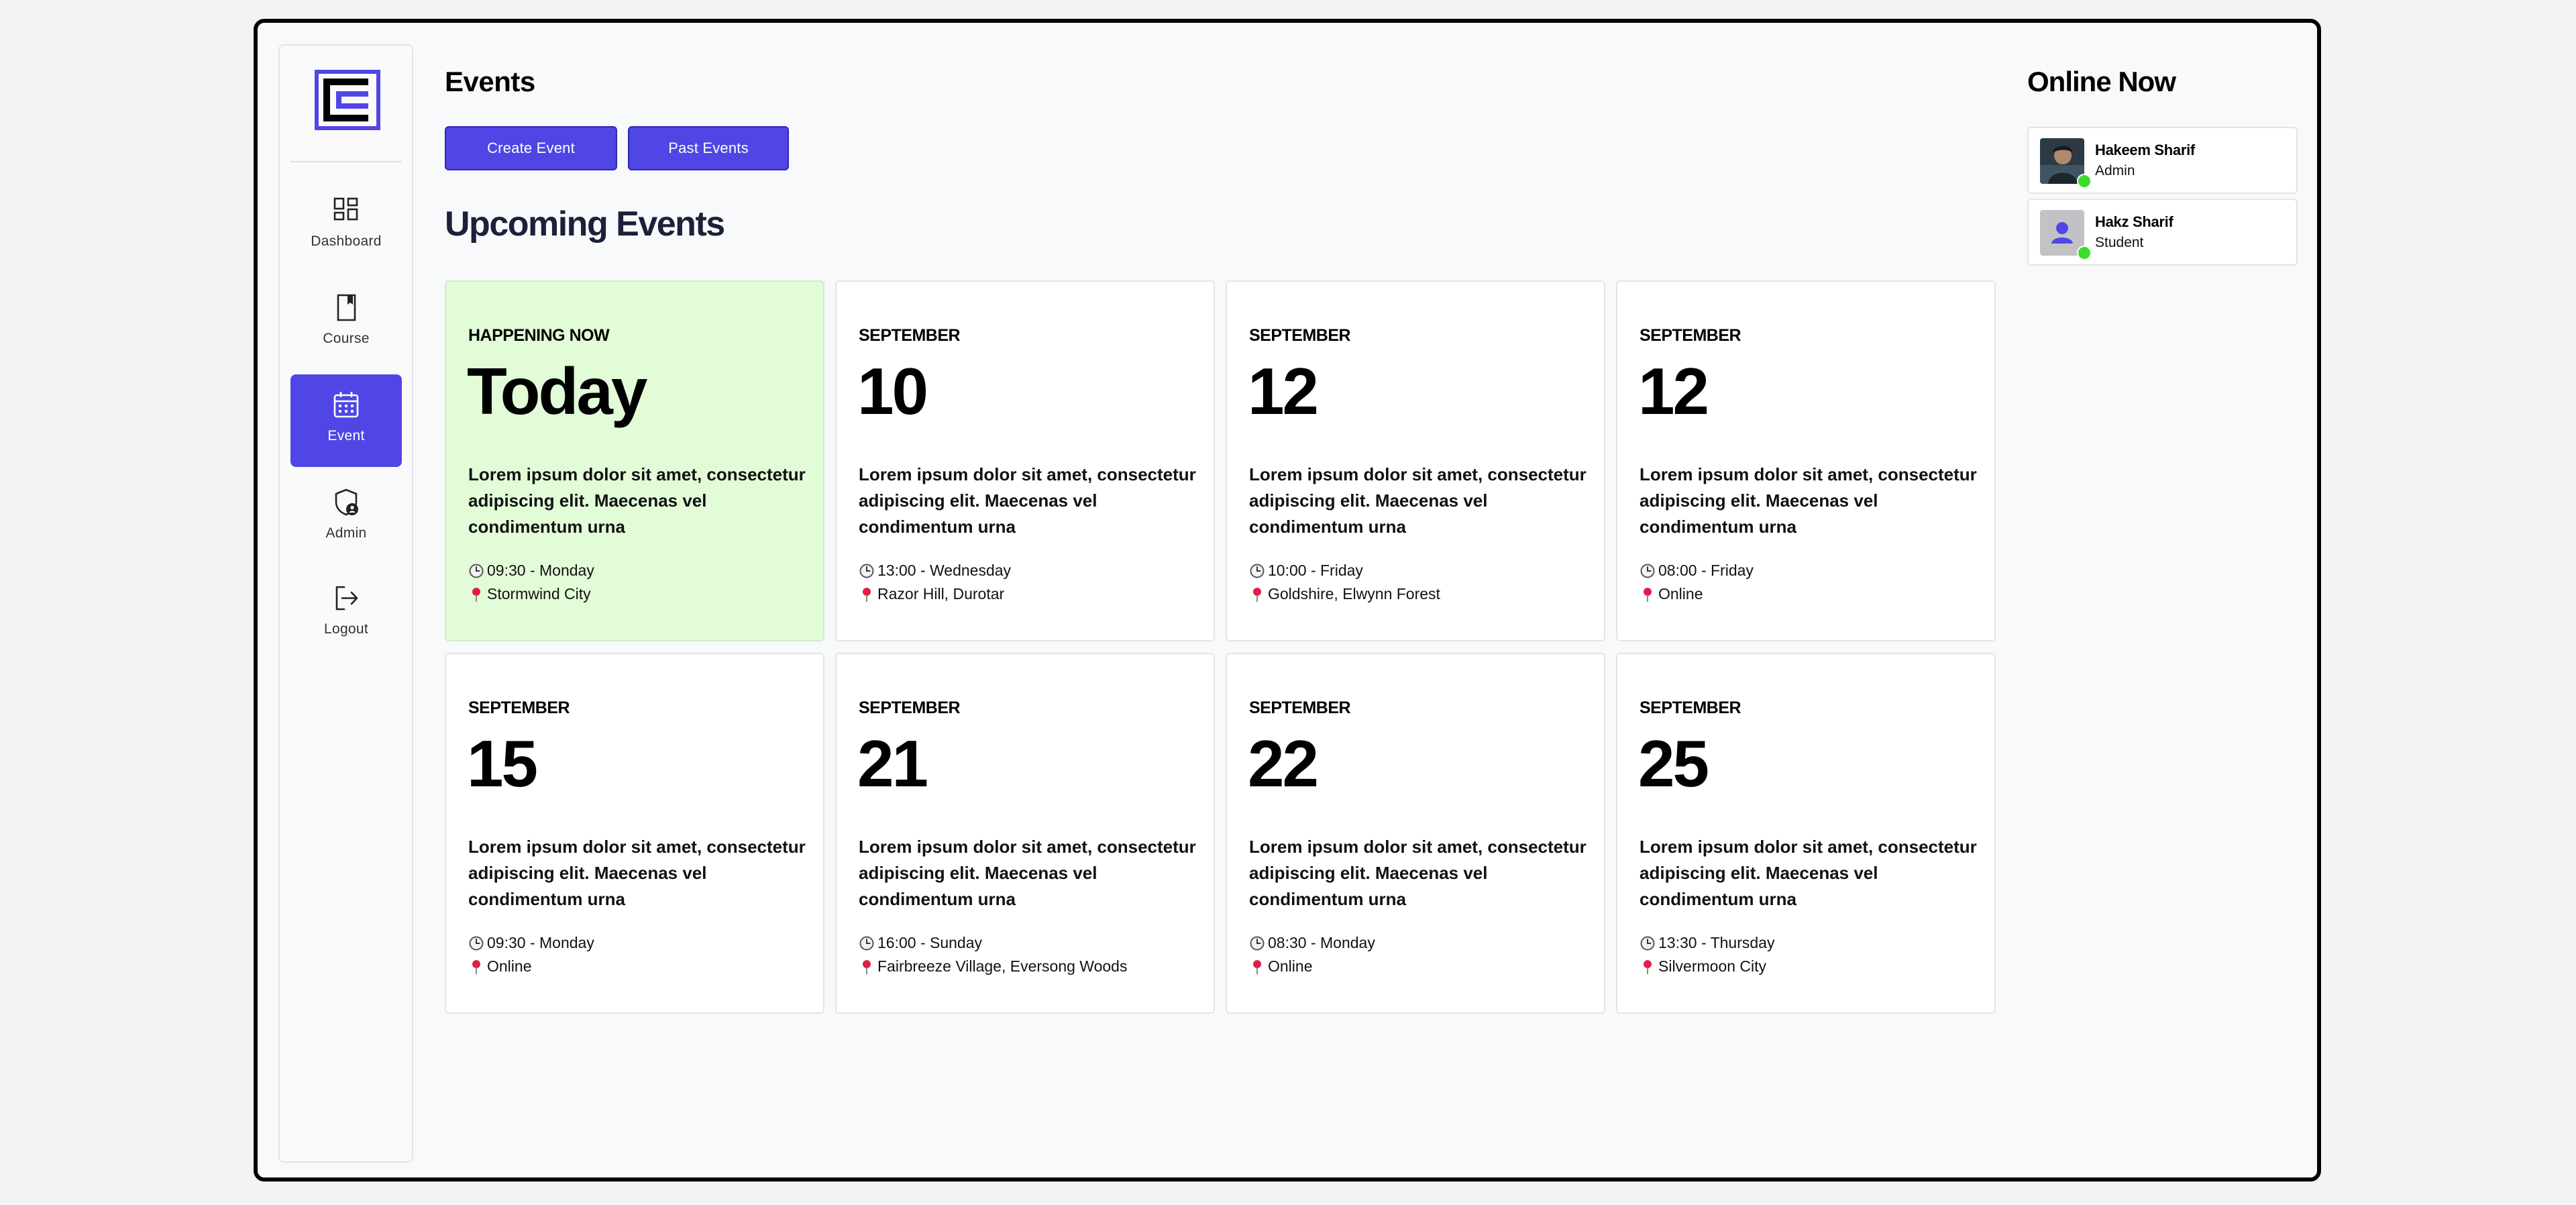 This screenshot has width=2576, height=1205. What do you see at coordinates (531, 148) in the screenshot?
I see `create-event-button: Create Event` at bounding box center [531, 148].